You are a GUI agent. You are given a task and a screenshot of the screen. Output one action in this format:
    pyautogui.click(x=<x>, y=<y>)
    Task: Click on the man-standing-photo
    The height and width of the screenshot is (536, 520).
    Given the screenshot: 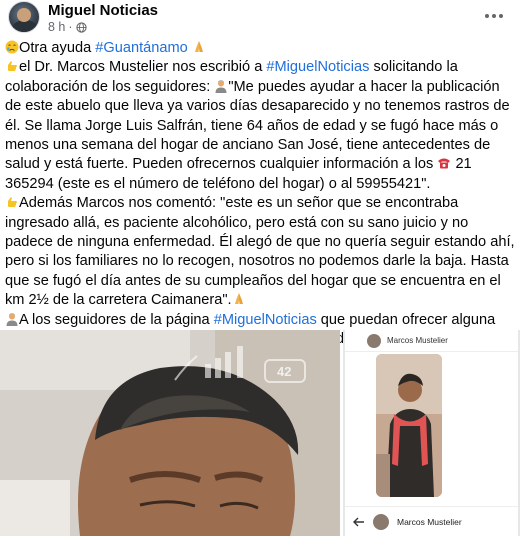 What is the action you would take?
    pyautogui.click(x=409, y=425)
    